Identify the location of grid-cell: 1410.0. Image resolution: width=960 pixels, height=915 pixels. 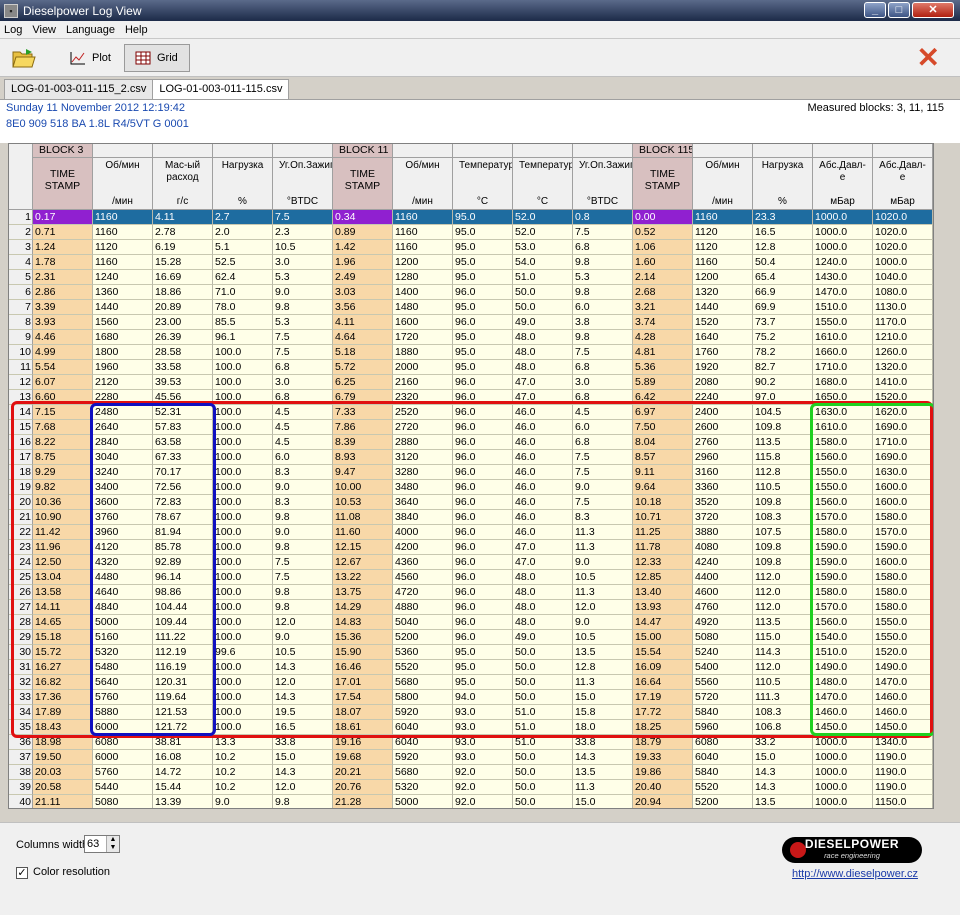
(903, 382).